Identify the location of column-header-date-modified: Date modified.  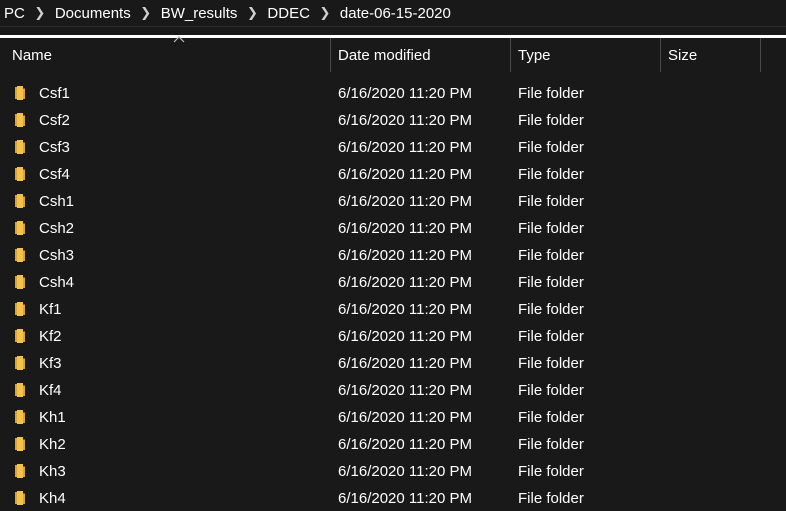
(424, 55).